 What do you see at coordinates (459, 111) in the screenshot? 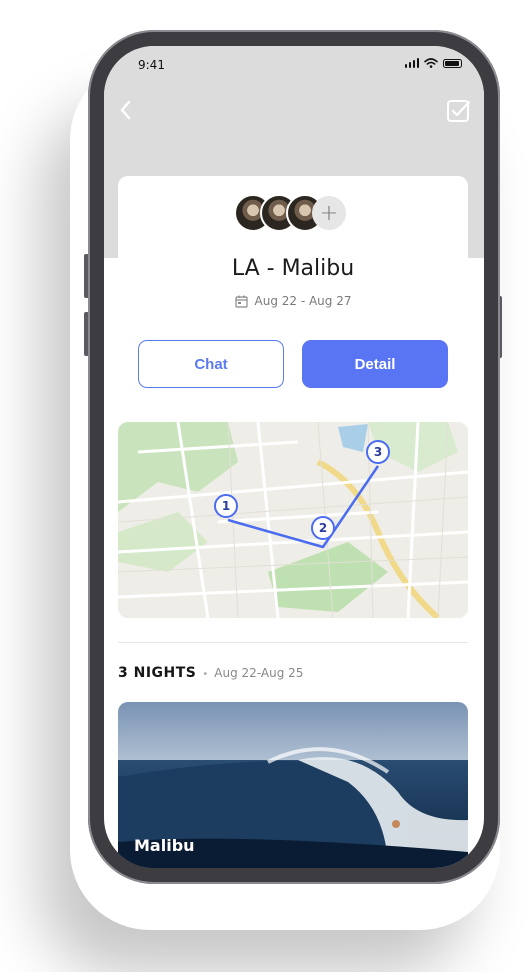
I see `checkbox-edit-icon` at bounding box center [459, 111].